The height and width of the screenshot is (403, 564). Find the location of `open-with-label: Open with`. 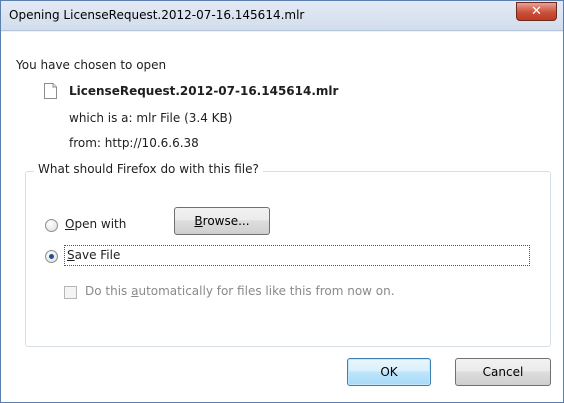

open-with-label: Open with is located at coordinates (95, 224).